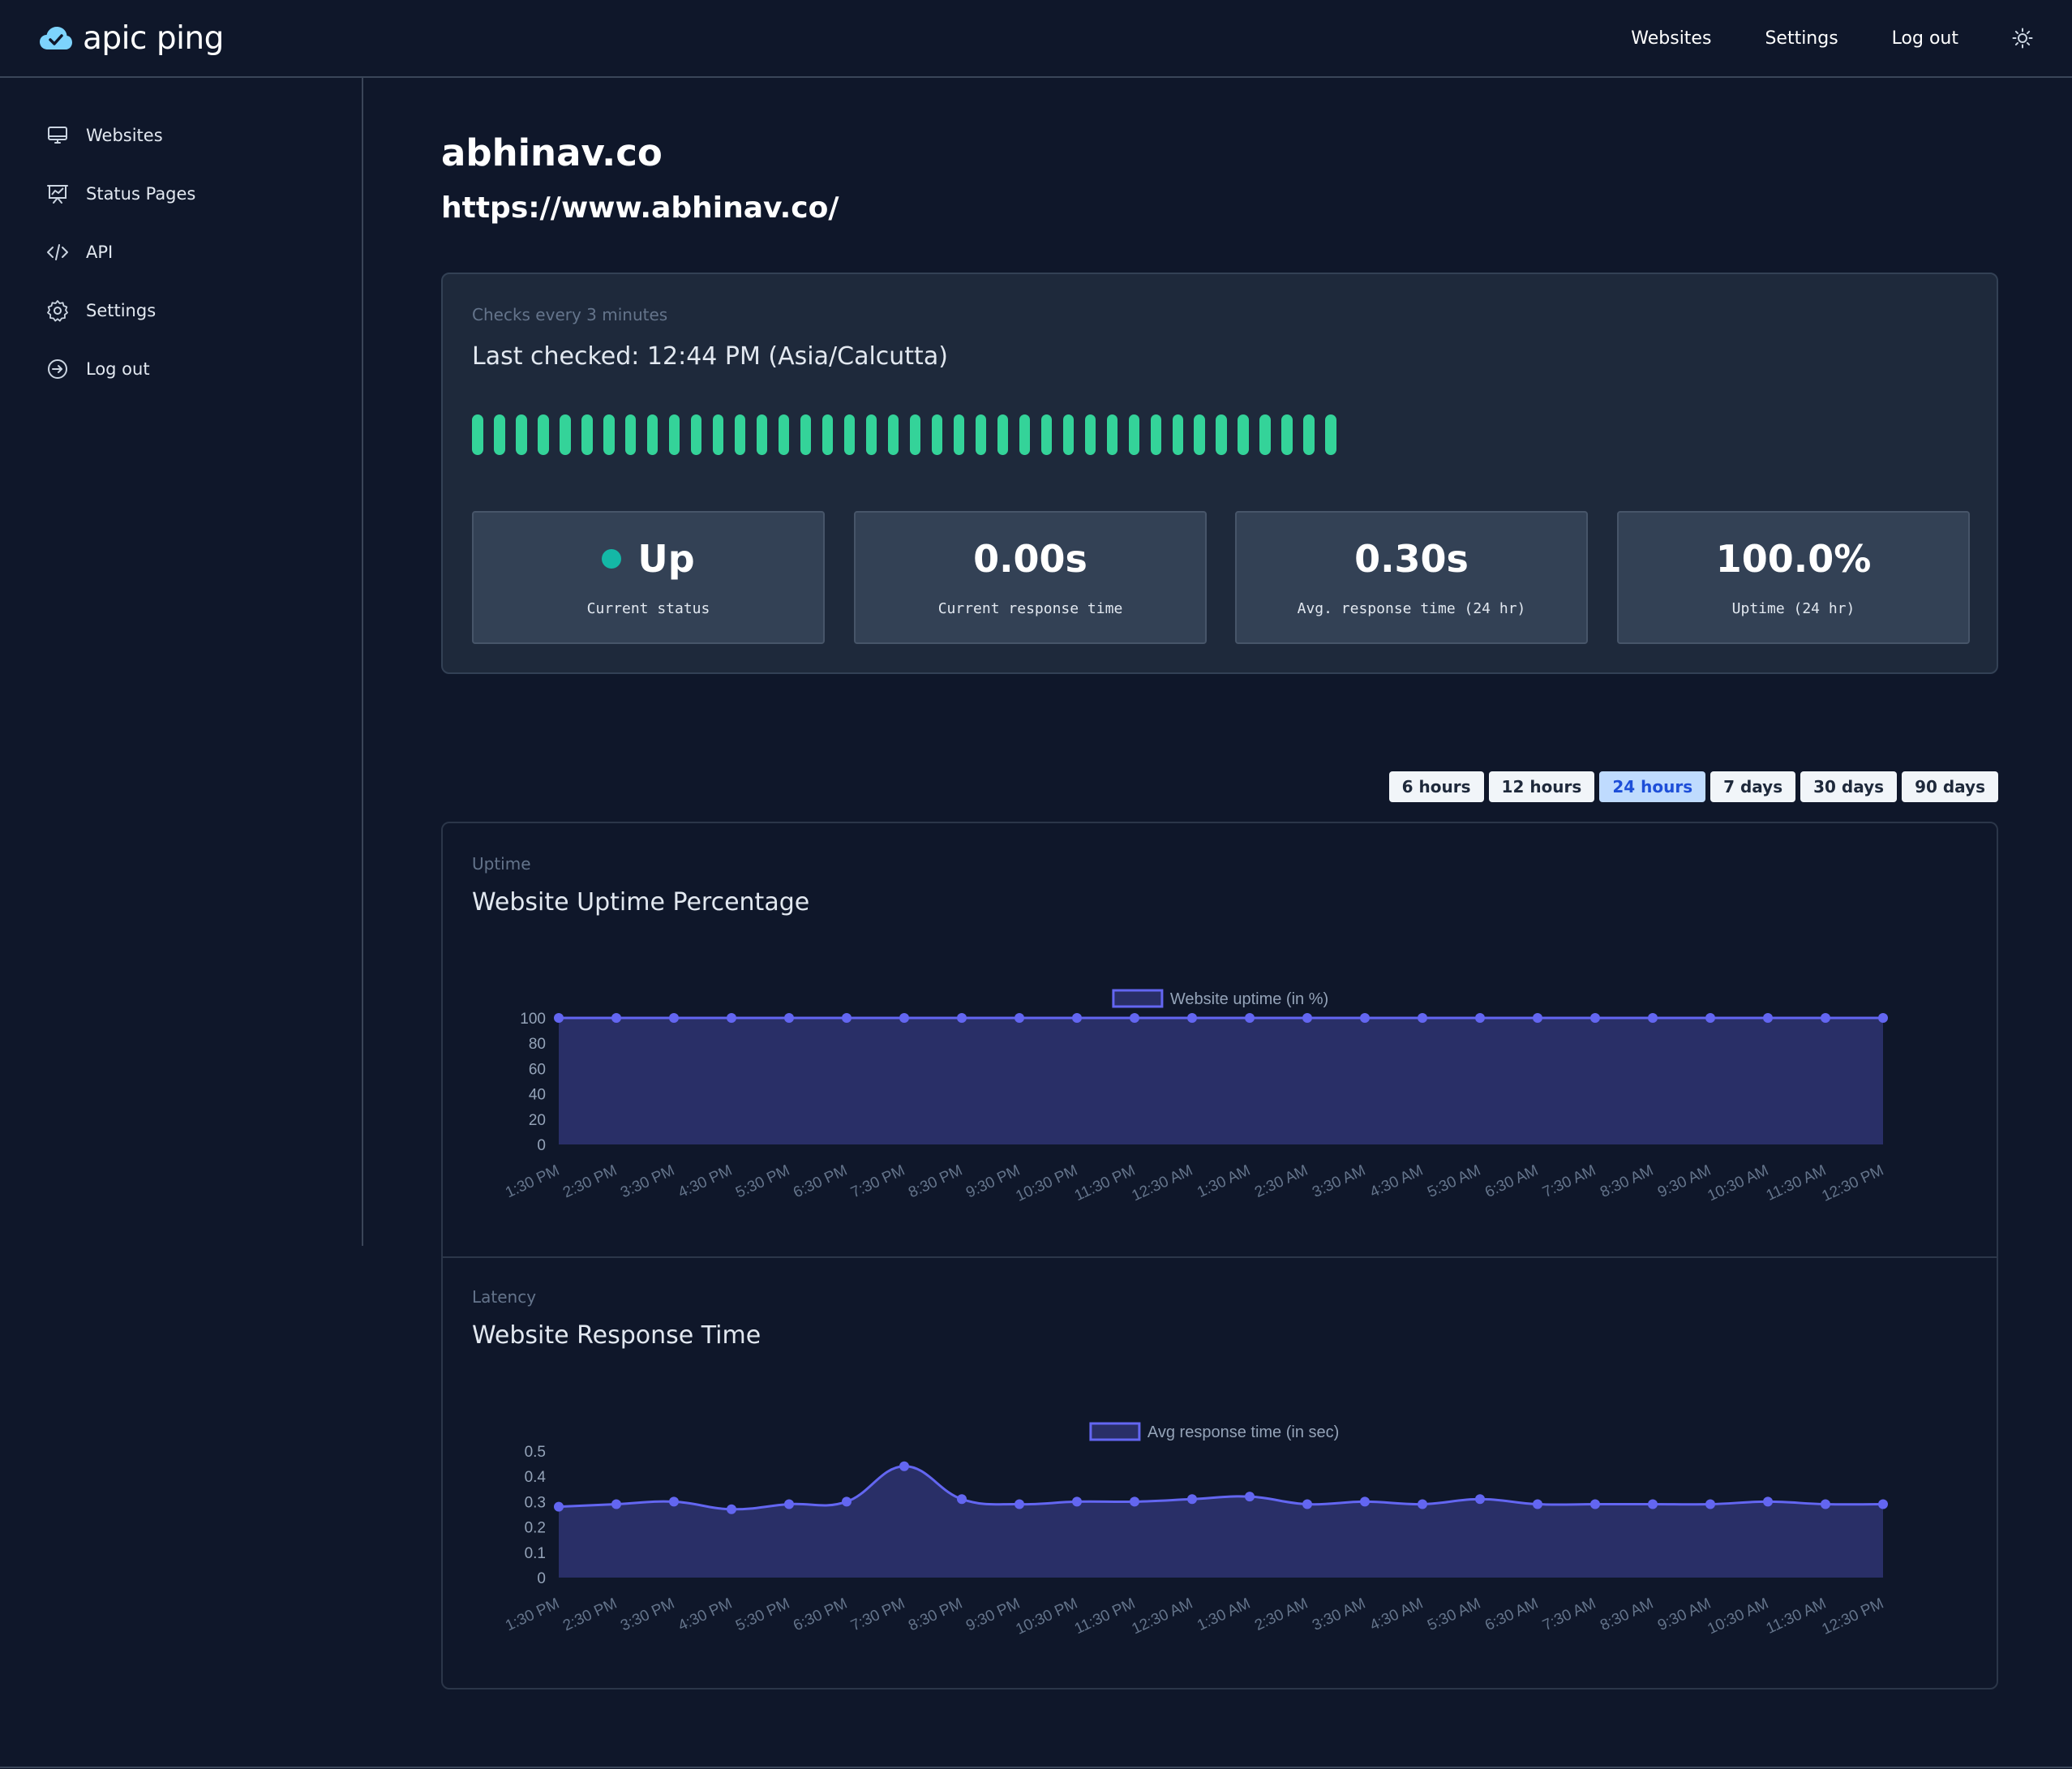 This screenshot has height=1769, width=2072. I want to click on y-tick-label: 0.2, so click(535, 1528).